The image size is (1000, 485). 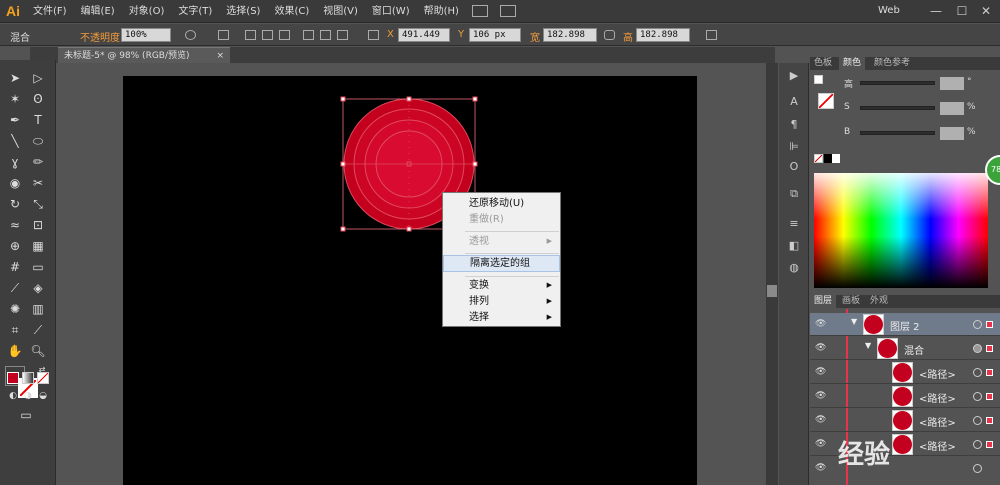 I want to click on vertical-scrollbar, so click(x=772, y=274).